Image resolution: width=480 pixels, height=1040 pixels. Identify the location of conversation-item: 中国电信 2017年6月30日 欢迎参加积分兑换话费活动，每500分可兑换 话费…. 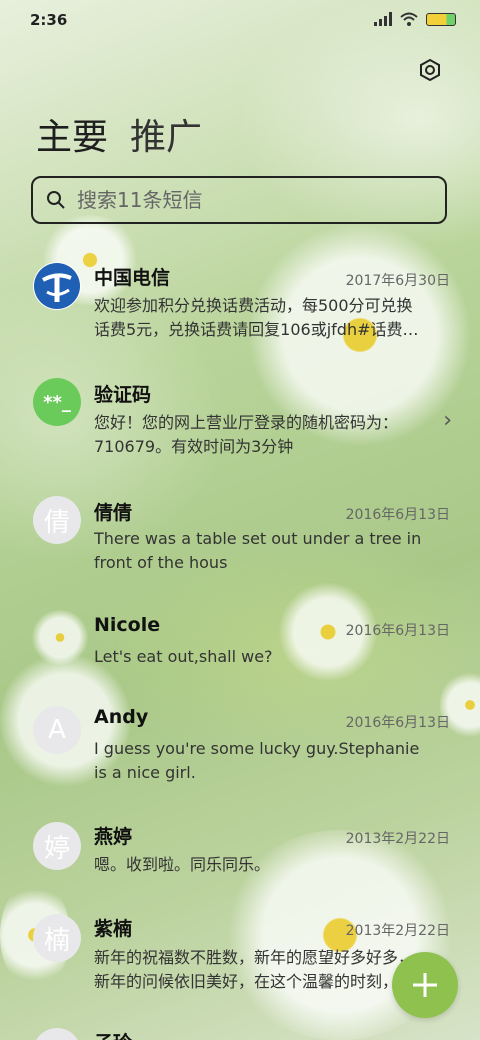
(240, 310).